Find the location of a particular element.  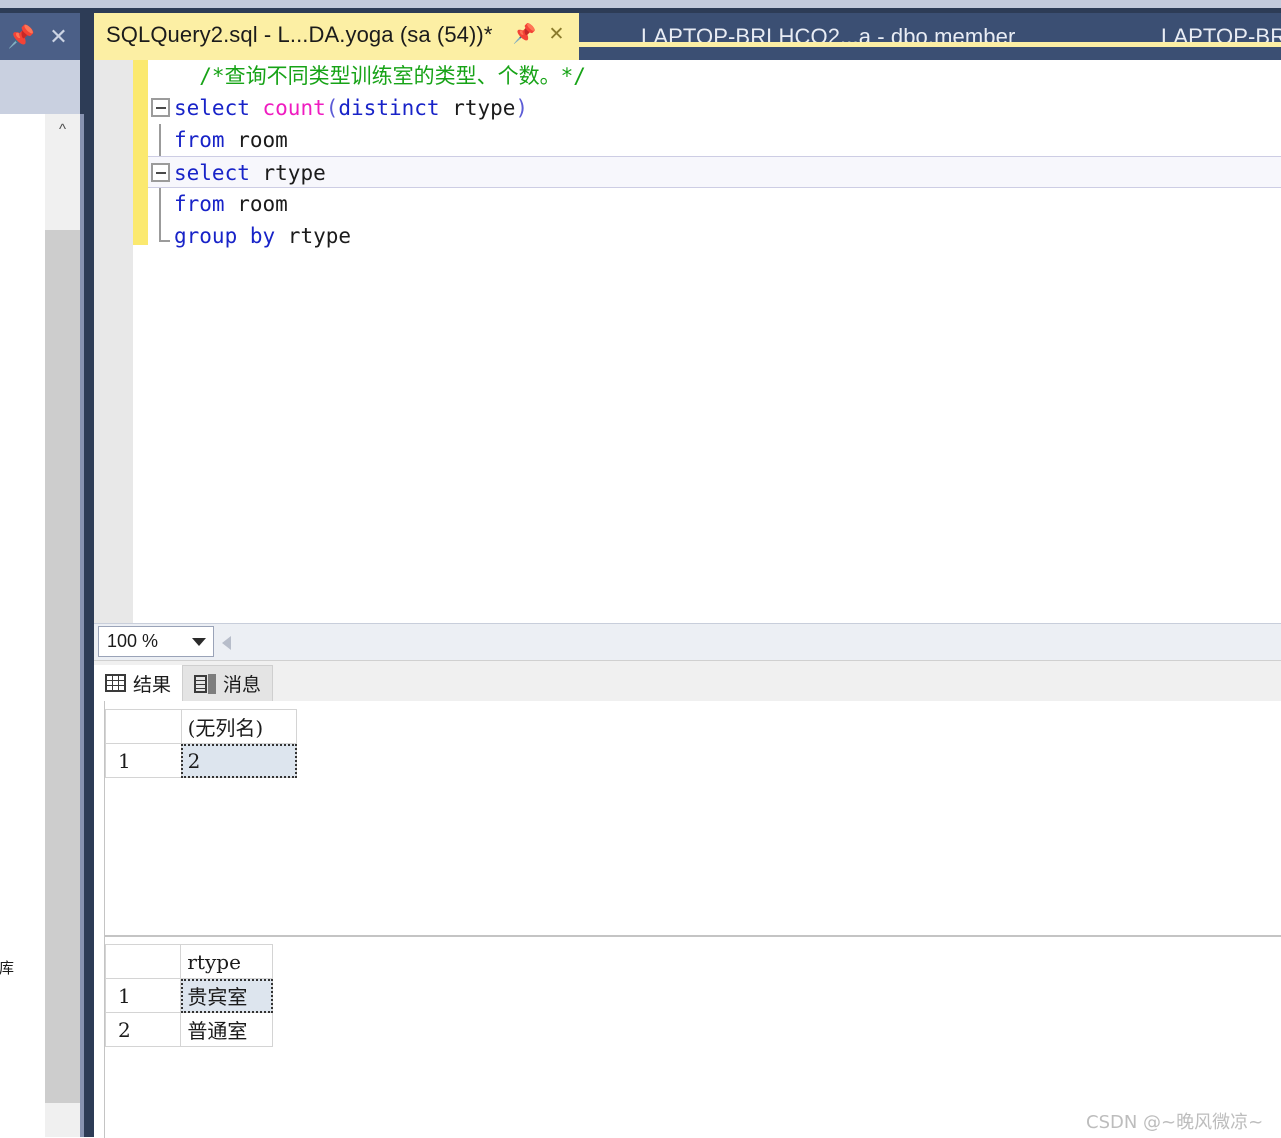

tab-messages-label: 消息 is located at coordinates (242, 685).